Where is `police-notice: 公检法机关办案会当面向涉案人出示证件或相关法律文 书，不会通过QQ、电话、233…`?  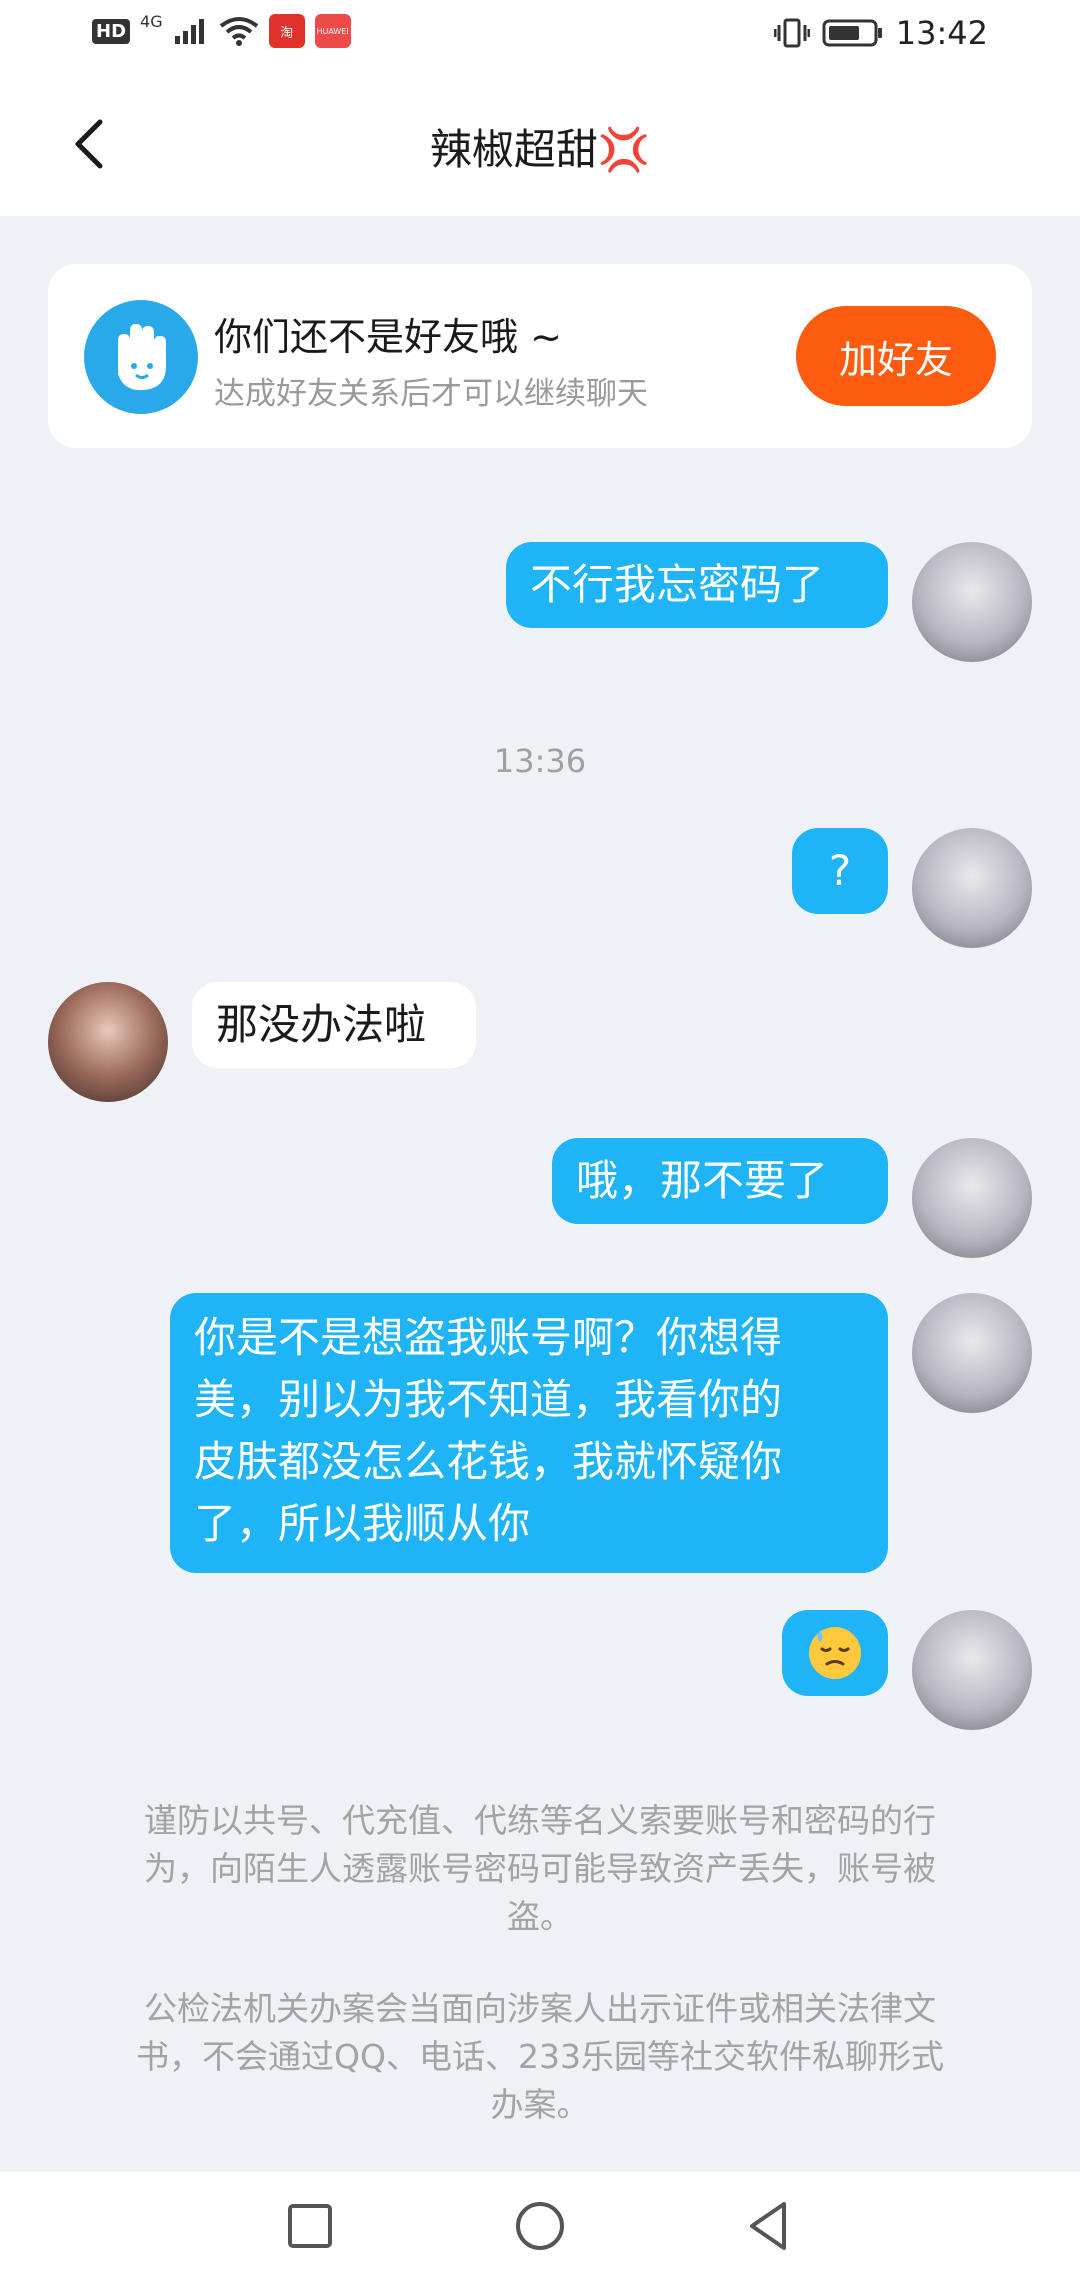
police-notice: 公检法机关办案会当面向涉案人出示证件或相关法律文 书，不会通过QQ、电话、233… is located at coordinates (540, 2057).